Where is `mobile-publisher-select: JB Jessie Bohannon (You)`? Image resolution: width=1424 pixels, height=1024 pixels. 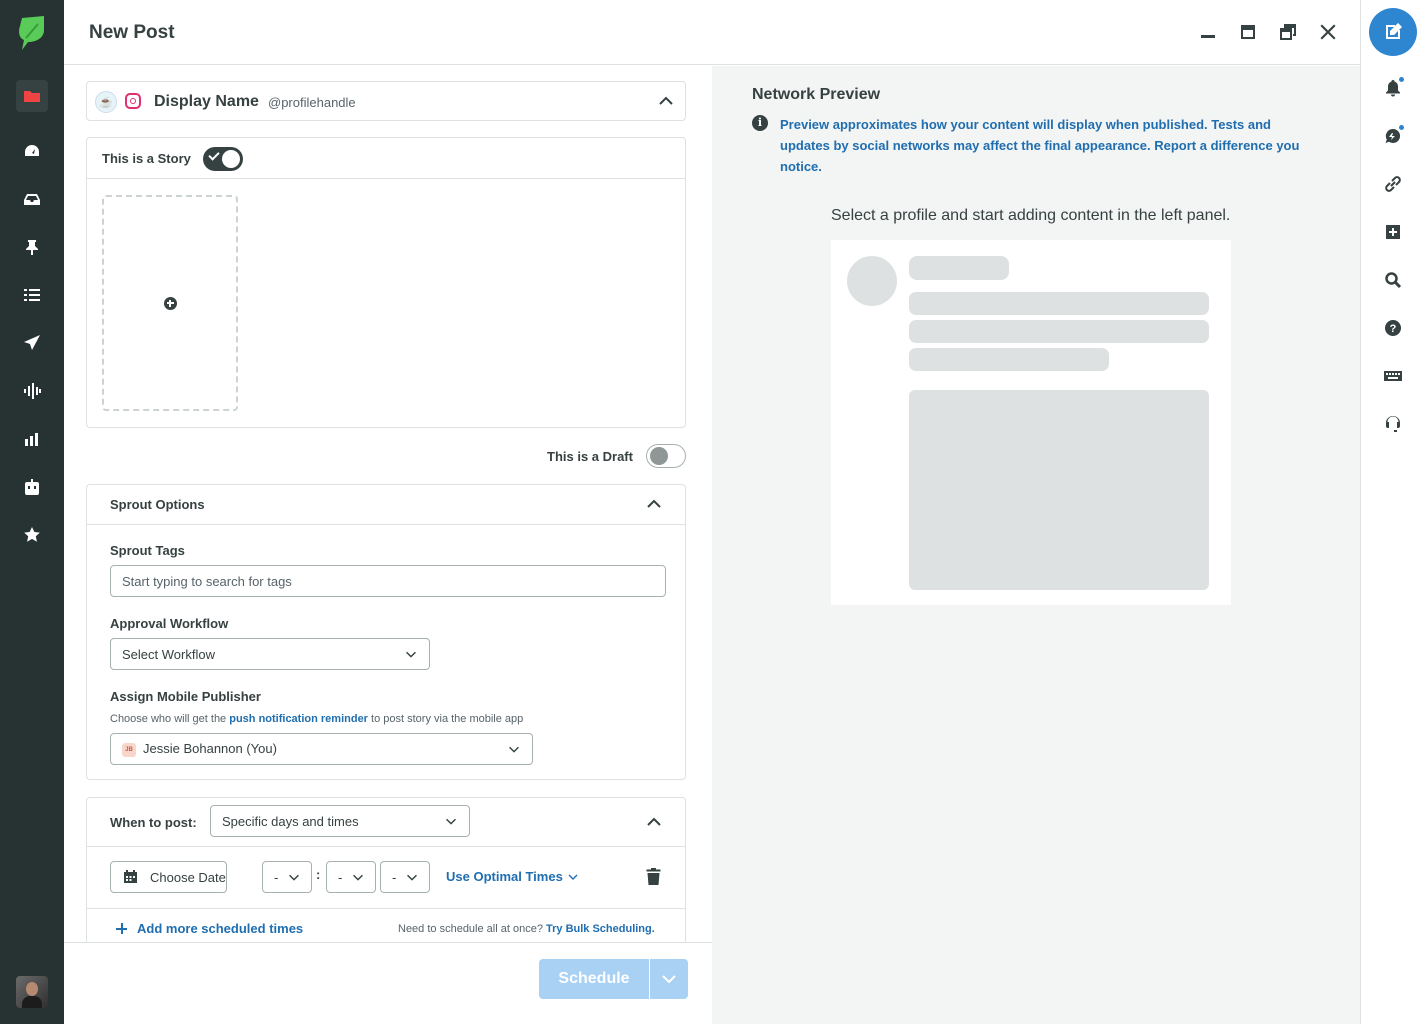
mobile-publisher-select: JB Jessie Bohannon (You) is located at coordinates (321, 749).